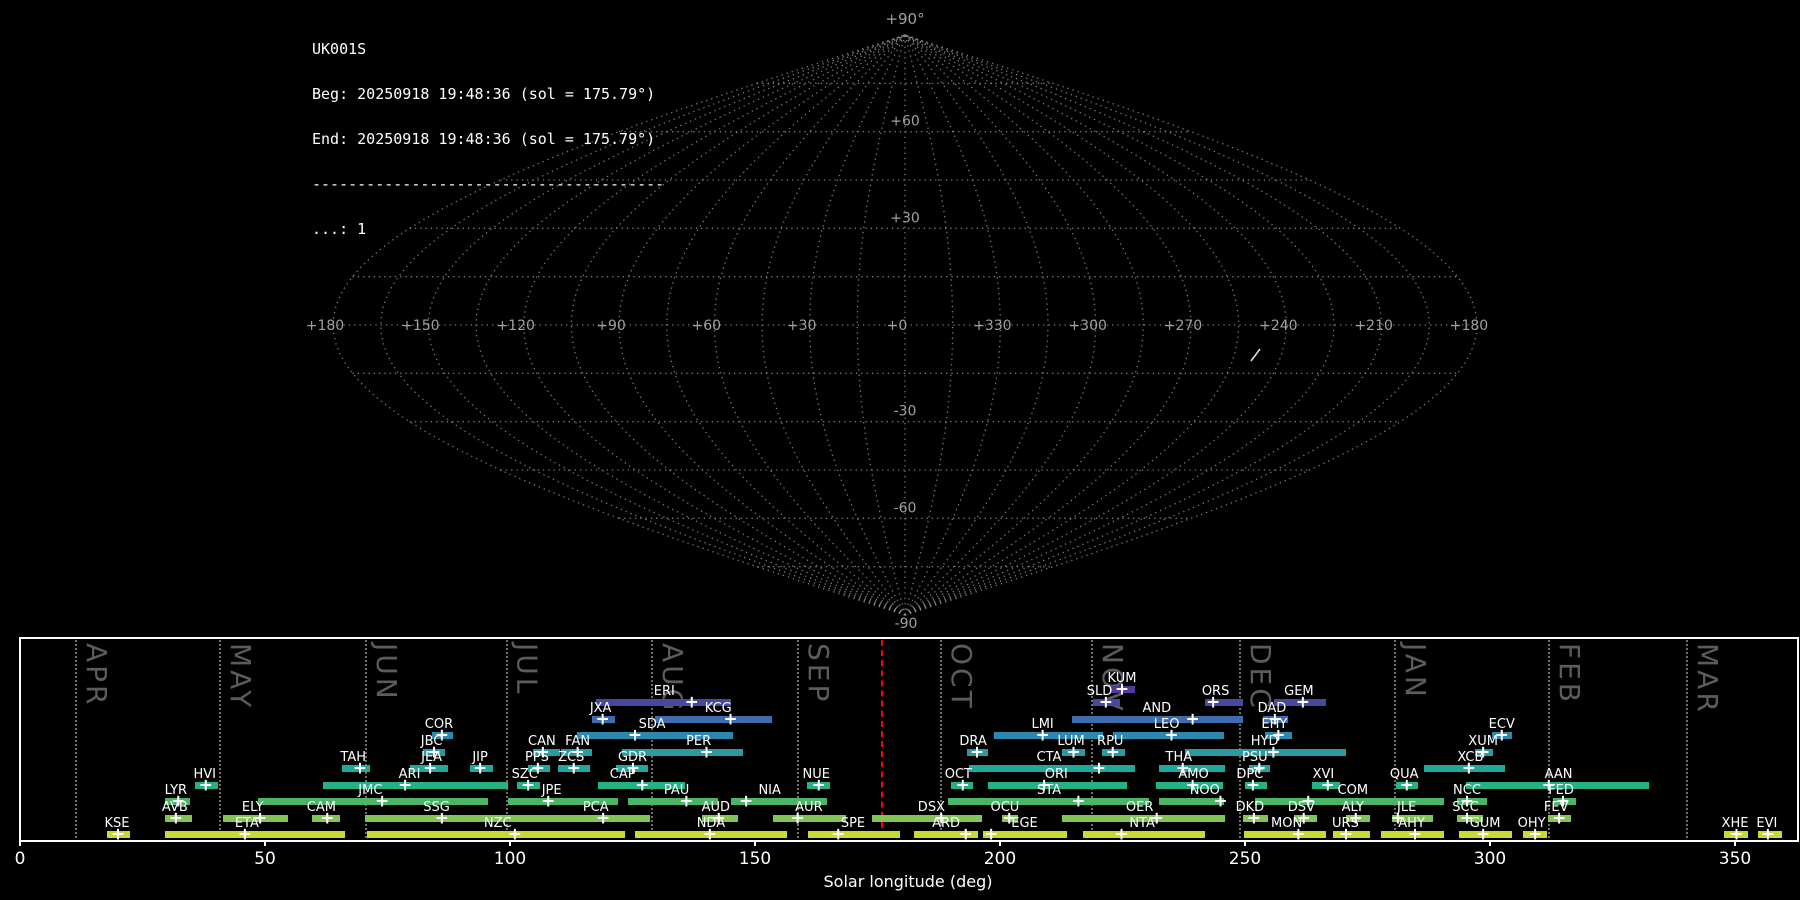  What do you see at coordinates (1287, 823) in the screenshot?
I see `shower-code-label: MON` at bounding box center [1287, 823].